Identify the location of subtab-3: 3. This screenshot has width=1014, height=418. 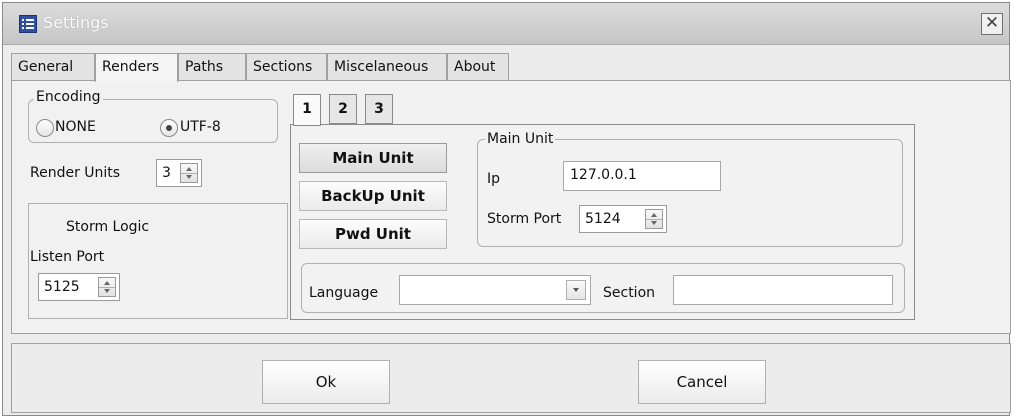
(379, 109).